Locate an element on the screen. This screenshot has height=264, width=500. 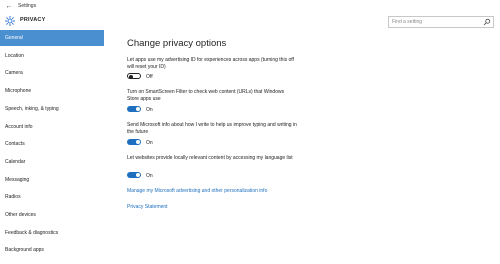
sidebar-item-microphone: Microphone is located at coordinates (52, 91).